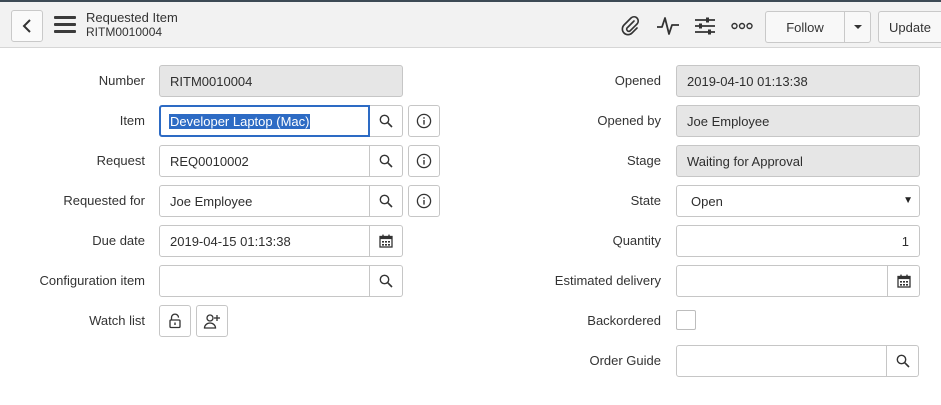 Image resolution: width=941 pixels, height=405 pixels. Describe the element at coordinates (798, 201) in the screenshot. I see `state-select: Open ▼` at that location.